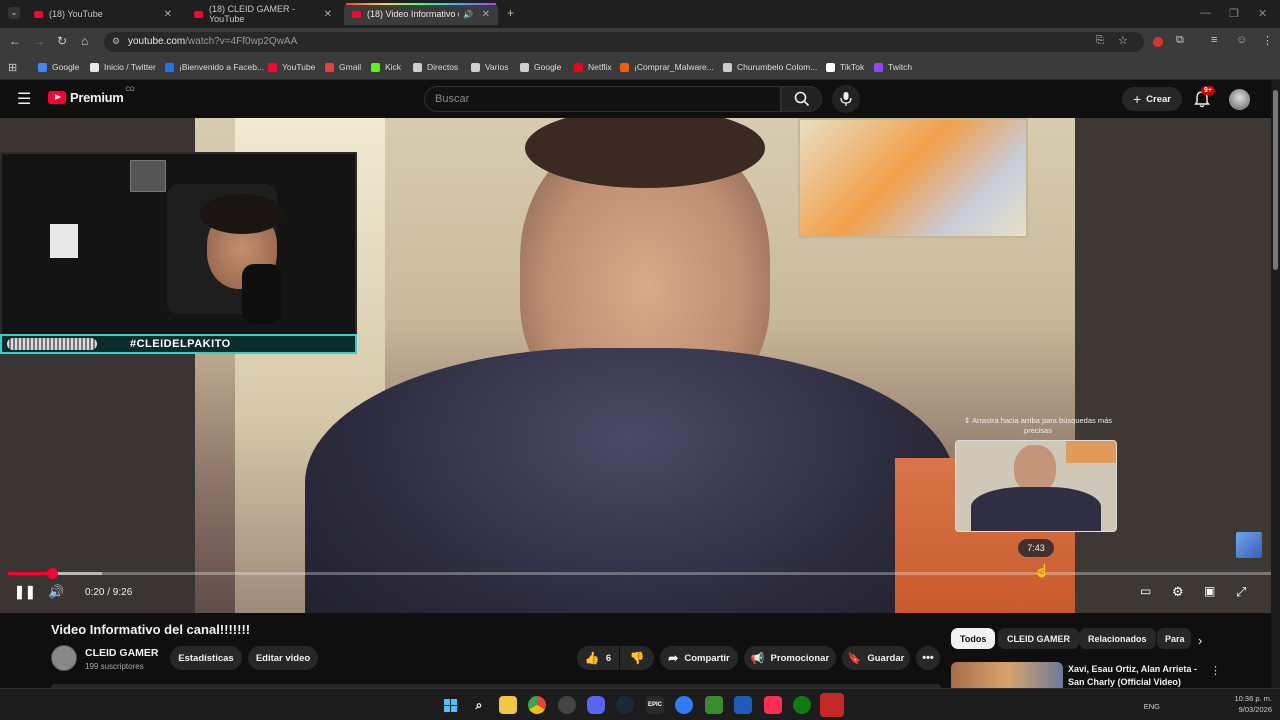 The image size is (1280, 720). Describe the element at coordinates (421, 14) in the screenshot. I see `tab-video-informativo: (18) Video Informativo del 🔊 ✕` at that location.